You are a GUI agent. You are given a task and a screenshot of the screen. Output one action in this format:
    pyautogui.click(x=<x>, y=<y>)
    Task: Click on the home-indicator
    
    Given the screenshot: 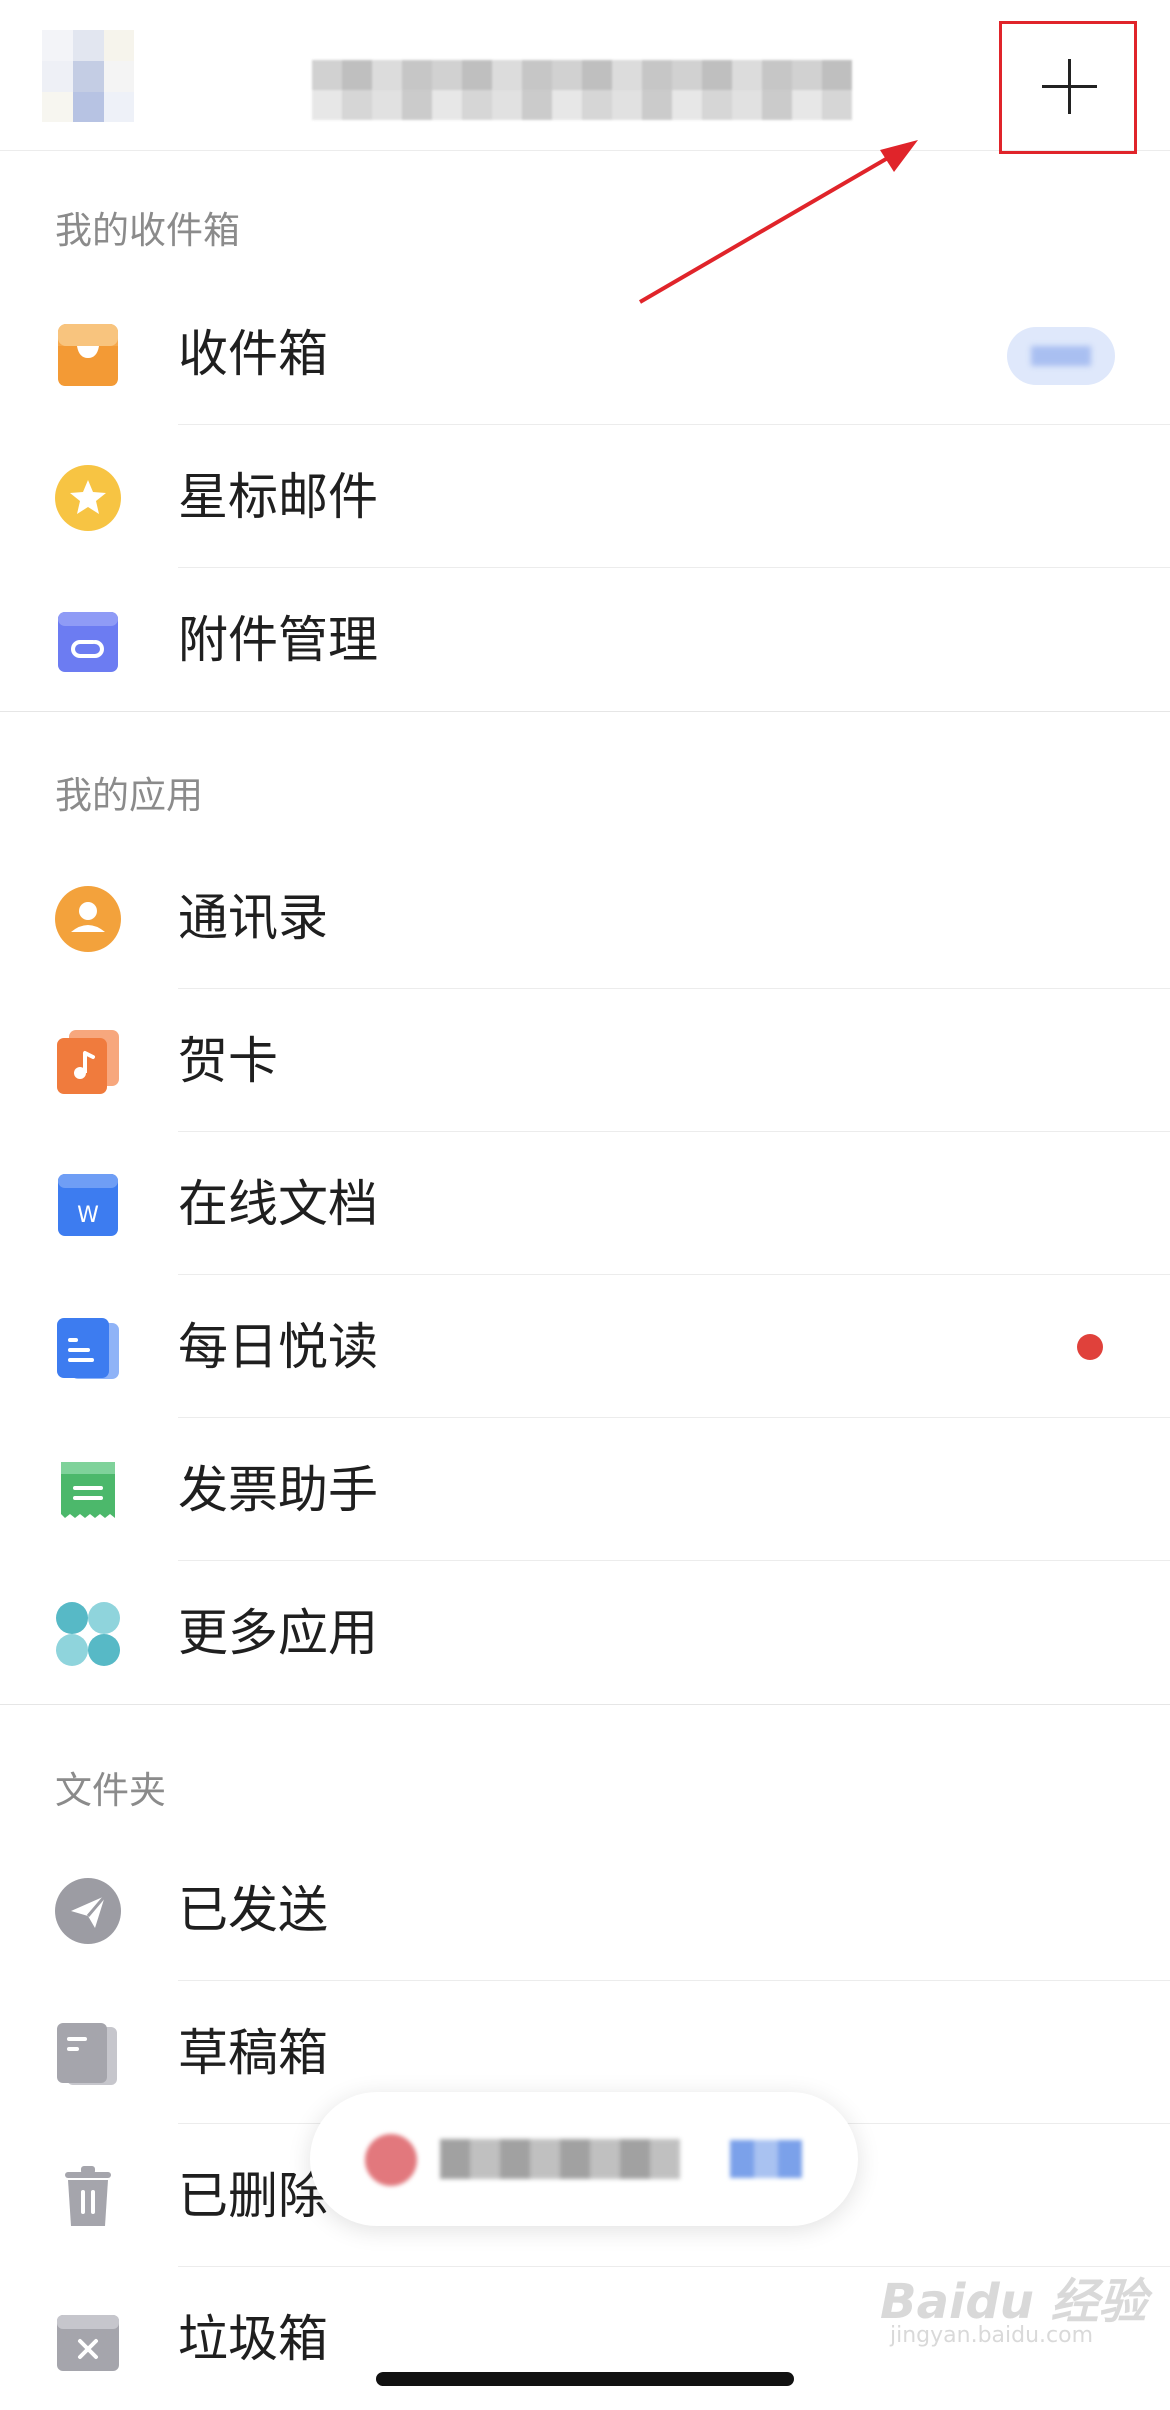 What is the action you would take?
    pyautogui.click(x=585, y=2379)
    